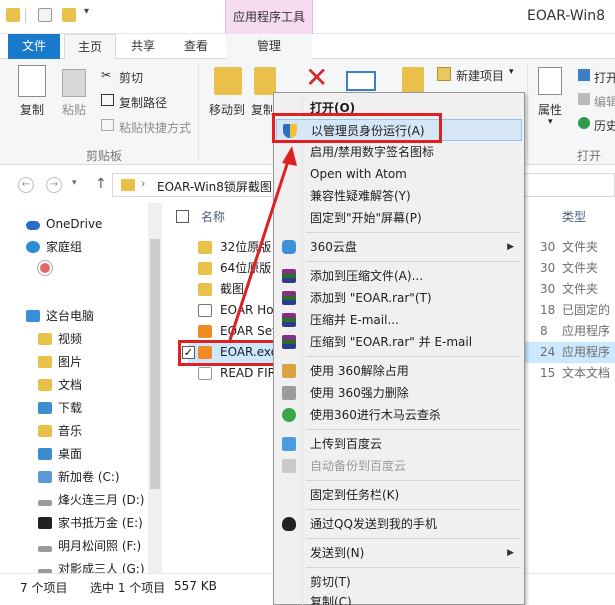  What do you see at coordinates (260, 247) in the screenshot?
I see `annotation-arrow-line` at bounding box center [260, 247].